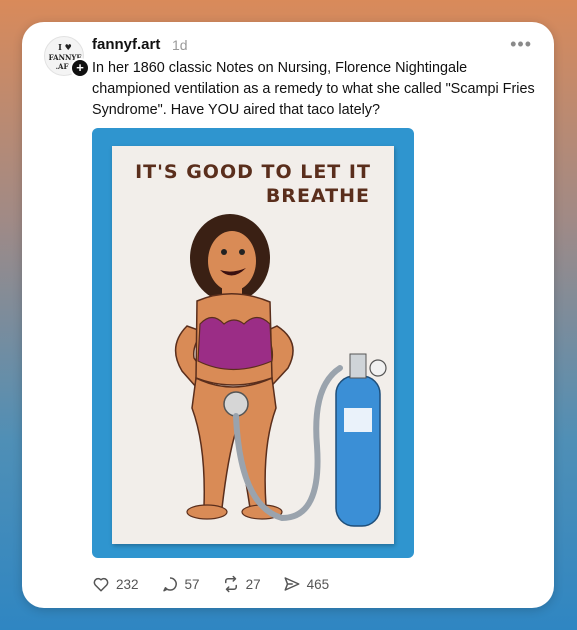 This screenshot has height=630, width=577. What do you see at coordinates (80, 68) in the screenshot?
I see `follow-plus-icon: +` at bounding box center [80, 68].